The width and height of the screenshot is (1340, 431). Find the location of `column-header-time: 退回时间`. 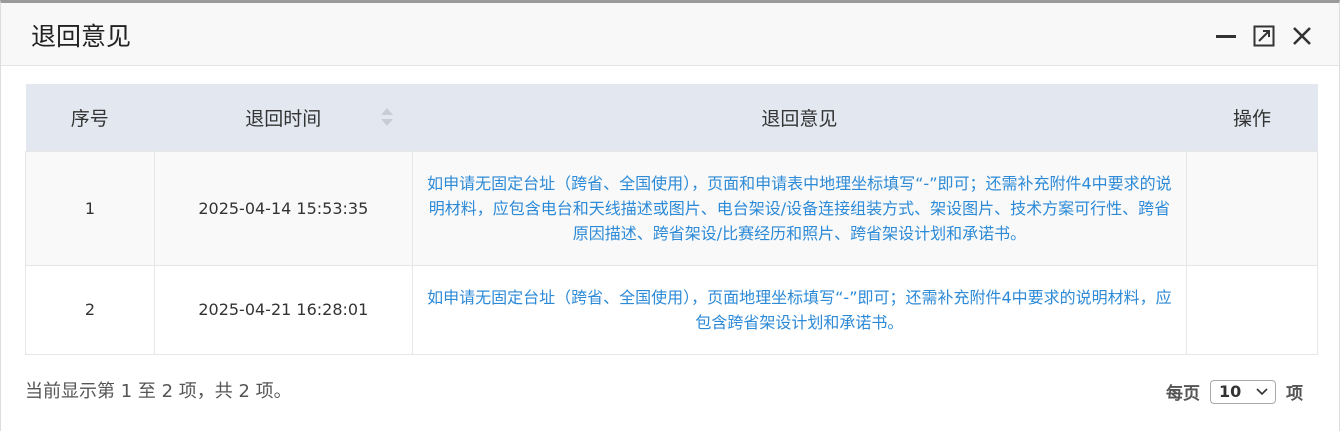

column-header-time: 退回时间 is located at coordinates (283, 117).